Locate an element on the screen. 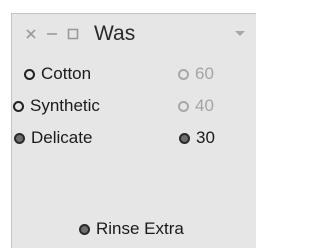  radio-rinse-extra: Rinse Extra is located at coordinates (131, 229).